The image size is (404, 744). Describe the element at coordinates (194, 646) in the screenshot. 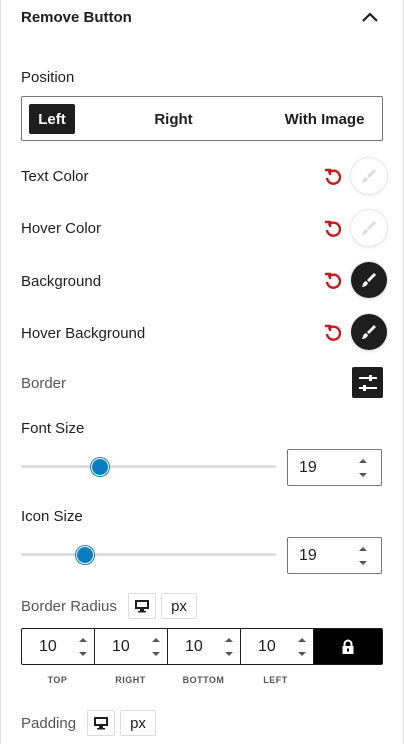

I see `radius-bottom-value: 10` at that location.